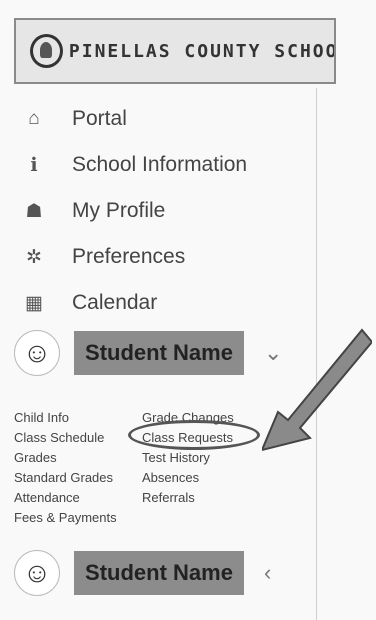  What do you see at coordinates (115, 302) in the screenshot?
I see `nav-item-label: Calendar` at bounding box center [115, 302].